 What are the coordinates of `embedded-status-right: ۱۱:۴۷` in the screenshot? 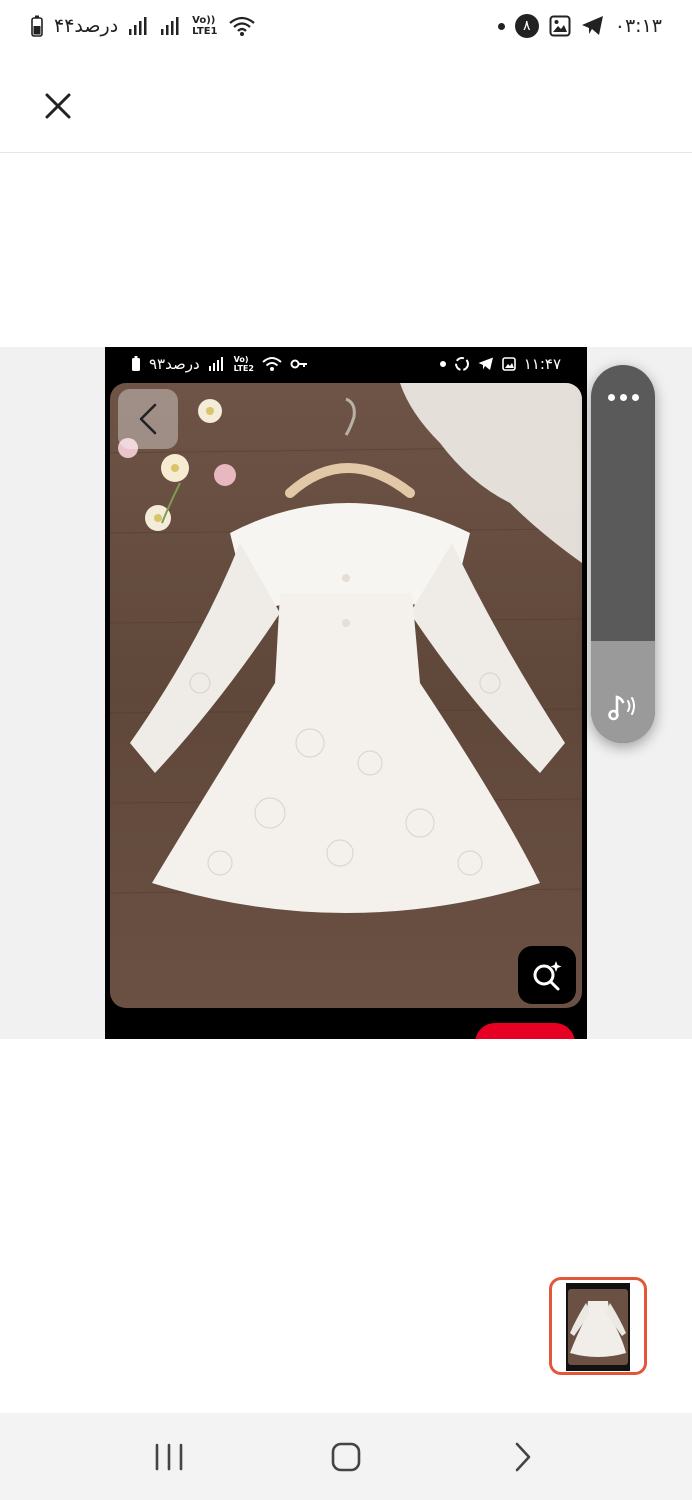 It's located at (500, 364).